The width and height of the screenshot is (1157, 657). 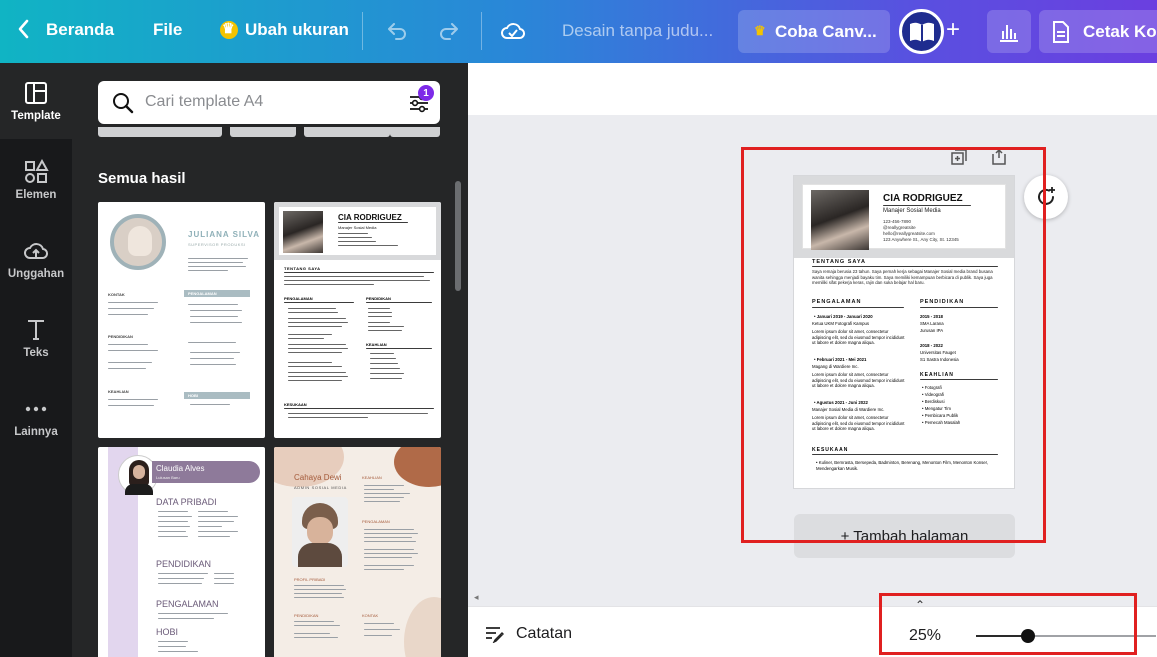 I want to click on template-subtitle: SUPERVISOR PRODUKSI, so click(x=217, y=244).